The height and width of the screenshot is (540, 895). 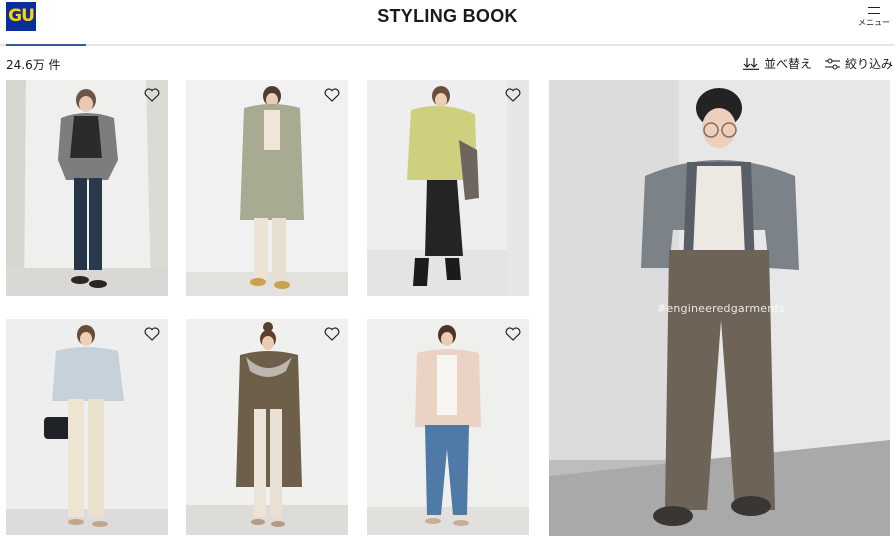 What do you see at coordinates (874, 16) in the screenshot?
I see `menu-button: メニュー` at bounding box center [874, 16].